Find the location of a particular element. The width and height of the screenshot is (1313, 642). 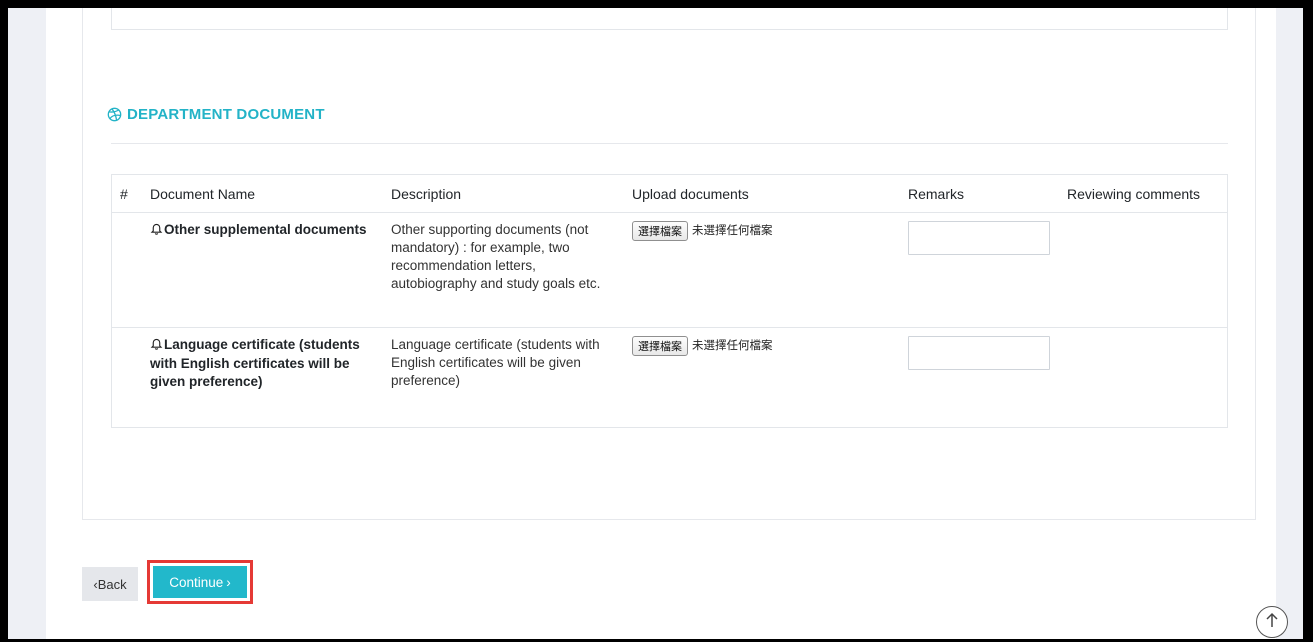

header-document-name: Document Name is located at coordinates (262, 193).